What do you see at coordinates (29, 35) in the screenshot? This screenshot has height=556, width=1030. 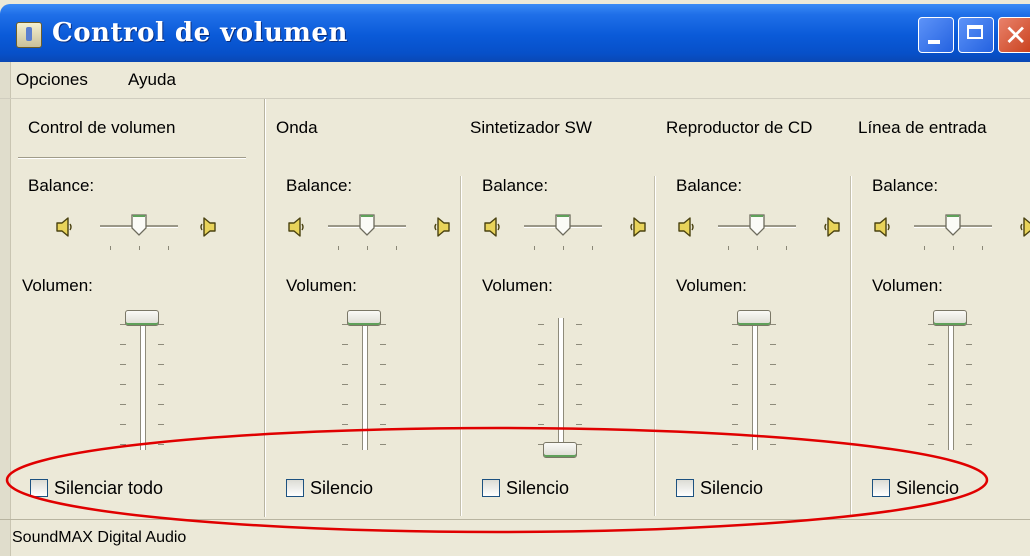 I see `volume-control-icon` at bounding box center [29, 35].